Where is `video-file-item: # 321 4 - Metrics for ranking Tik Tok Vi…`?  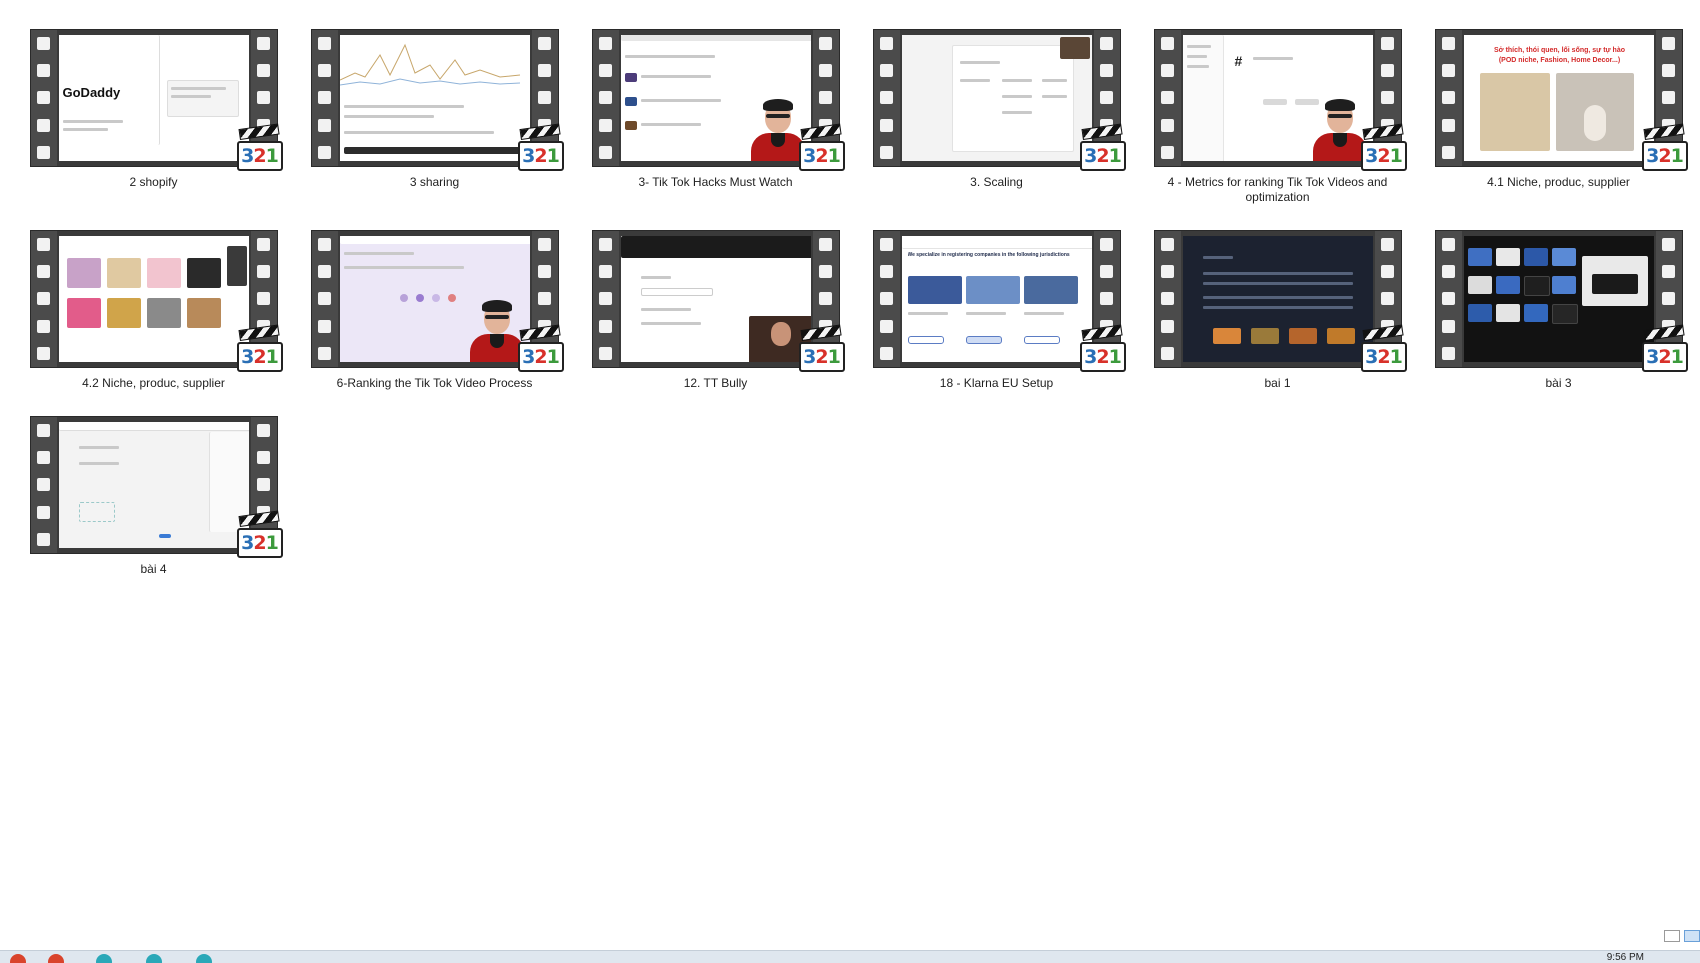 video-file-item: # 321 4 - Metrics for ranking Tik Tok Vi… is located at coordinates (1277, 117).